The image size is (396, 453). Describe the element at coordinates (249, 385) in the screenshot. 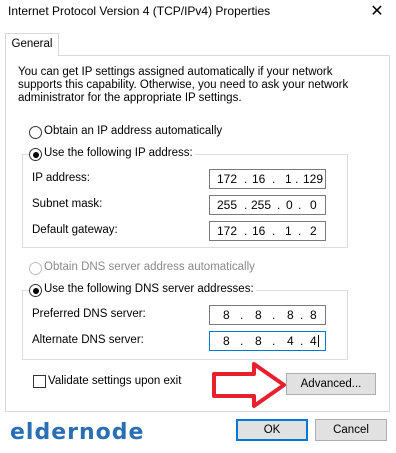

I see `red-arrow-icon` at that location.